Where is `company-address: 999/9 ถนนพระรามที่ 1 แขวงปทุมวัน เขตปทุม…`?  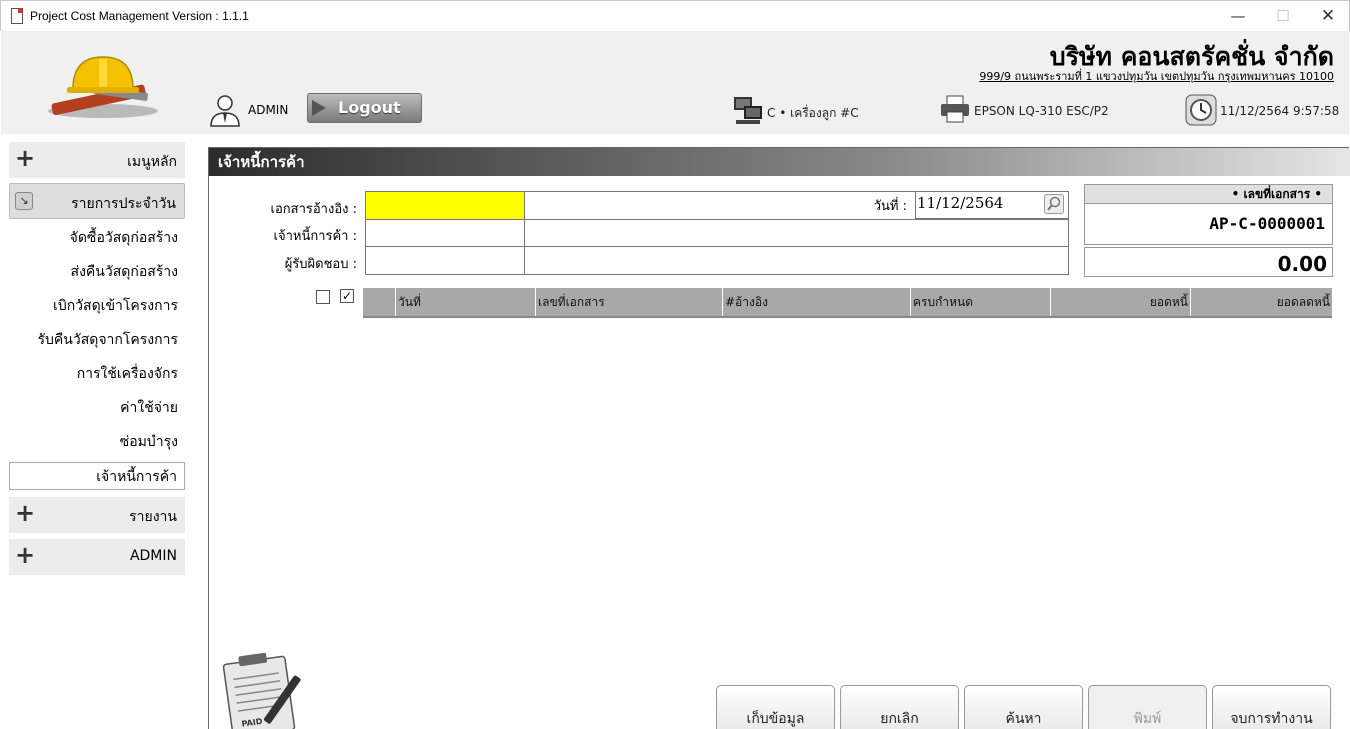
company-address: 999/9 ถนนพระรามที่ 1 แขวงปทุมวัน เขตปทุม… is located at coordinates (1156, 76).